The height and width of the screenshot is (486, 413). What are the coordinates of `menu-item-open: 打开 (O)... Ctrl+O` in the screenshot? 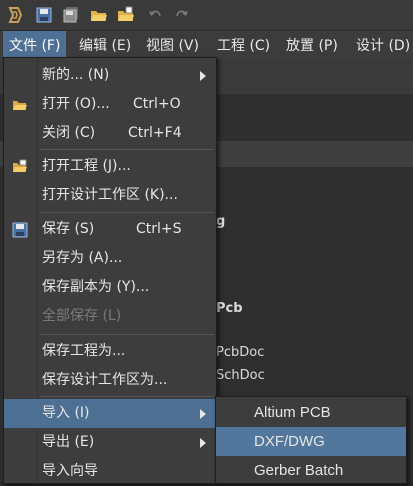 It's located at (110, 104).